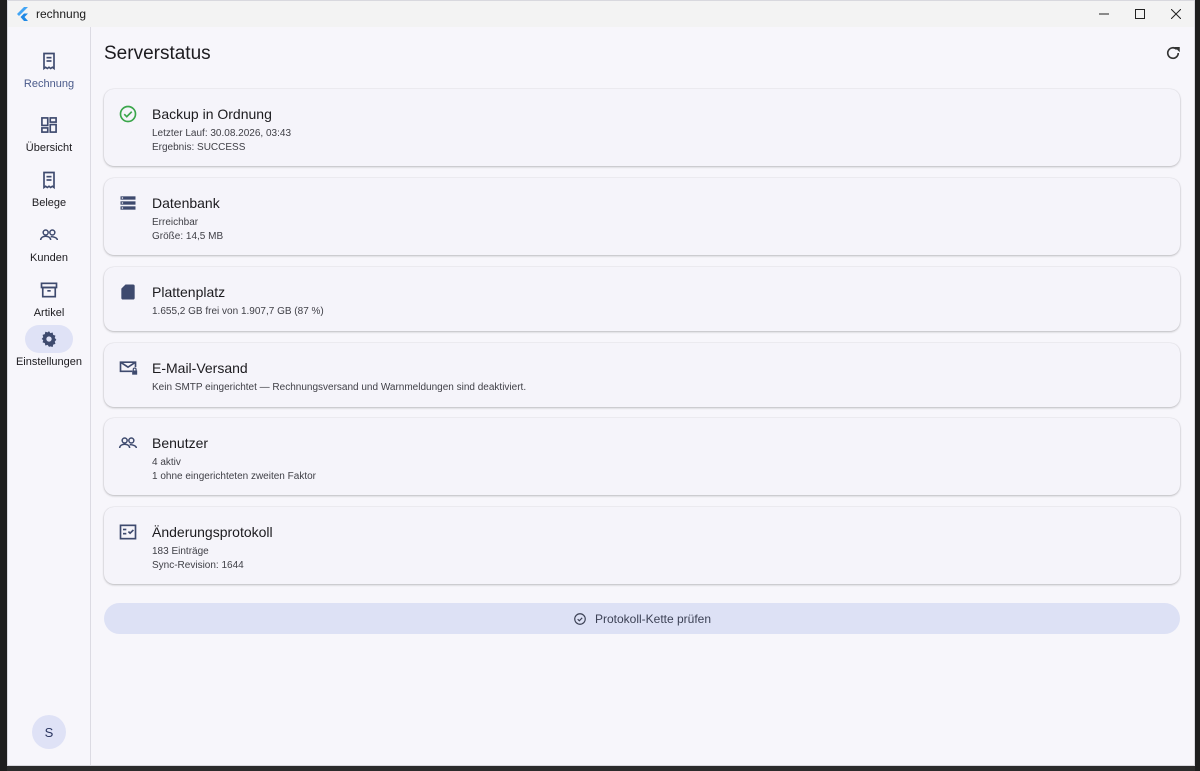 This screenshot has height=771, width=1200. I want to click on card-title: Änderungsprotokoll, so click(212, 532).